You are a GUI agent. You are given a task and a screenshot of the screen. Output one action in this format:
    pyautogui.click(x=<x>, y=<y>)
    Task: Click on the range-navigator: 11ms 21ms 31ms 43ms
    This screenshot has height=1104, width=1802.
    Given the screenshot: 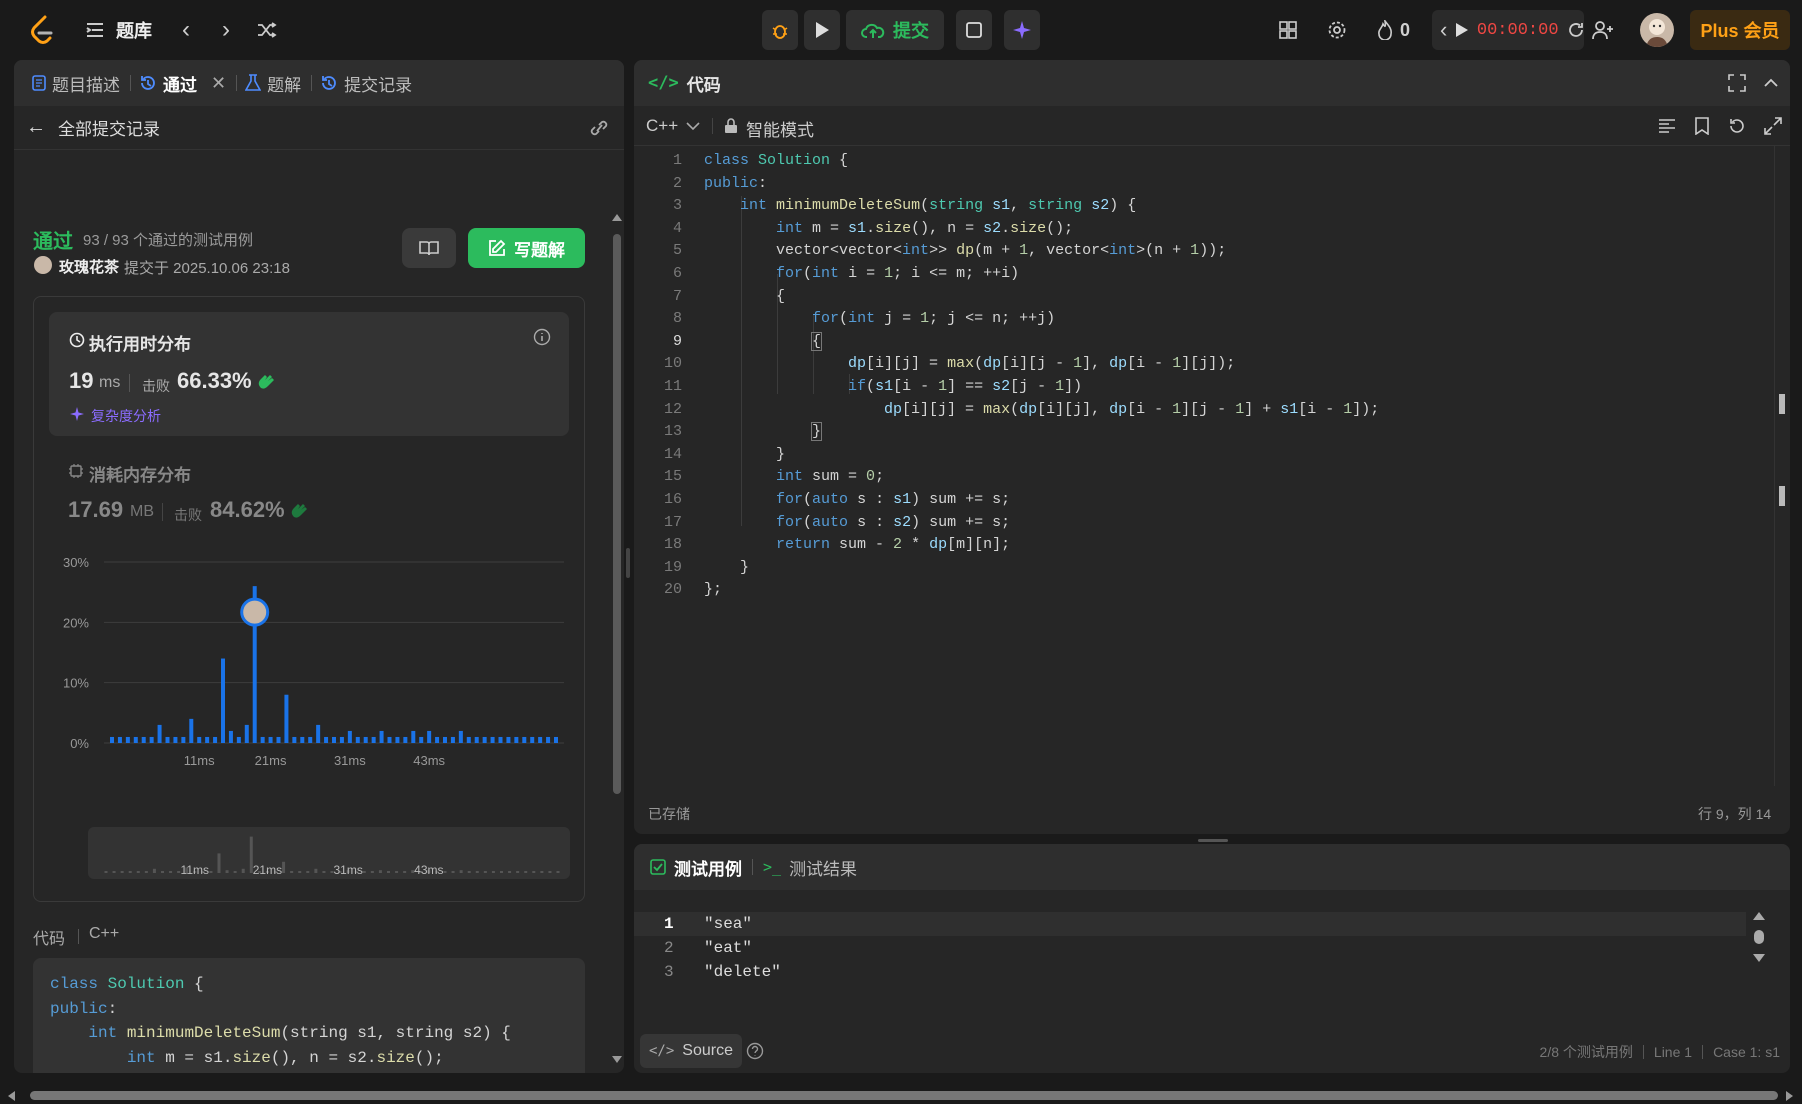 What is the action you would take?
    pyautogui.click(x=329, y=853)
    